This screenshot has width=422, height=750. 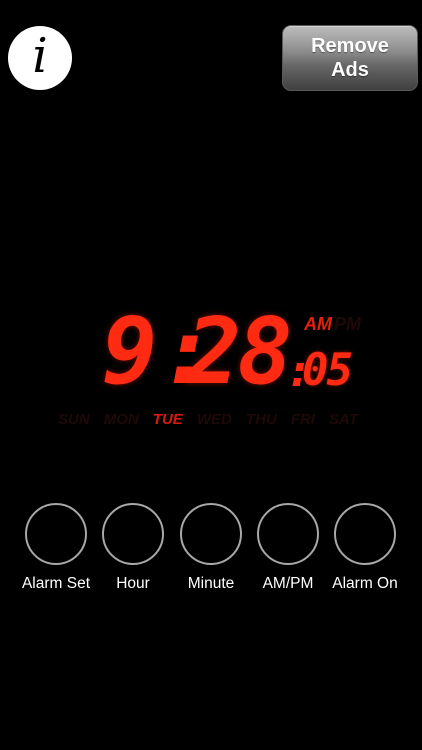 I want to click on remove-ads-label-line1: Remove, so click(x=350, y=46).